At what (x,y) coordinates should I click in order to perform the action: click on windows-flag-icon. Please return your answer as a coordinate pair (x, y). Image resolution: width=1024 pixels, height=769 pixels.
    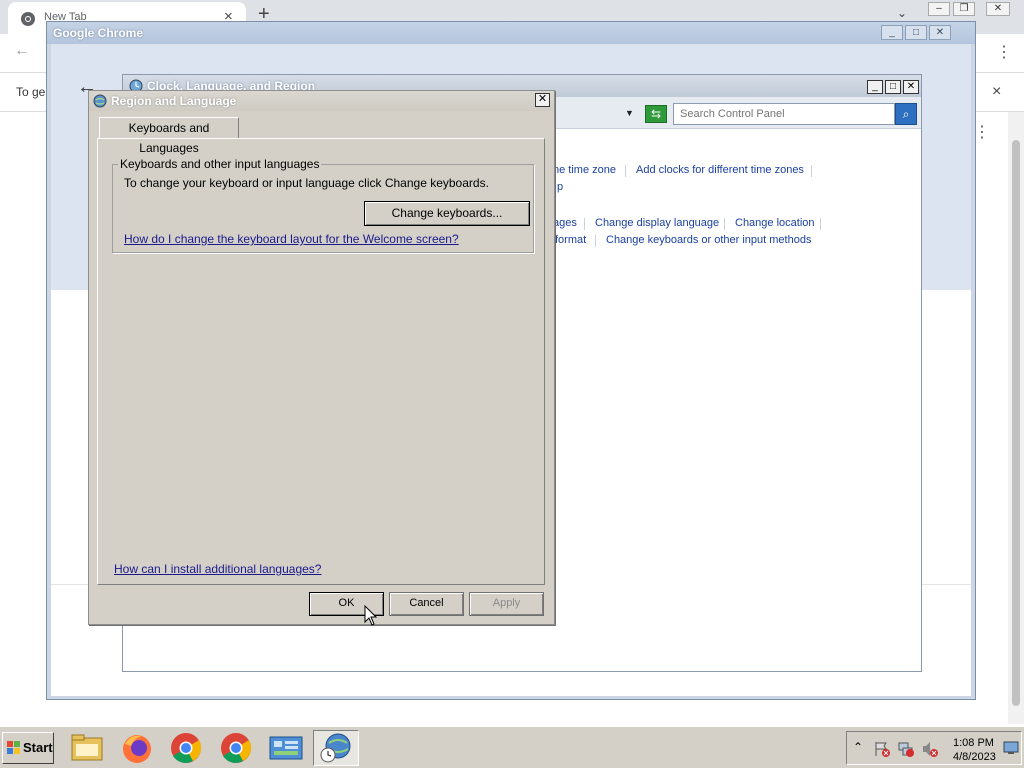
    Looking at the image, I should click on (13, 747).